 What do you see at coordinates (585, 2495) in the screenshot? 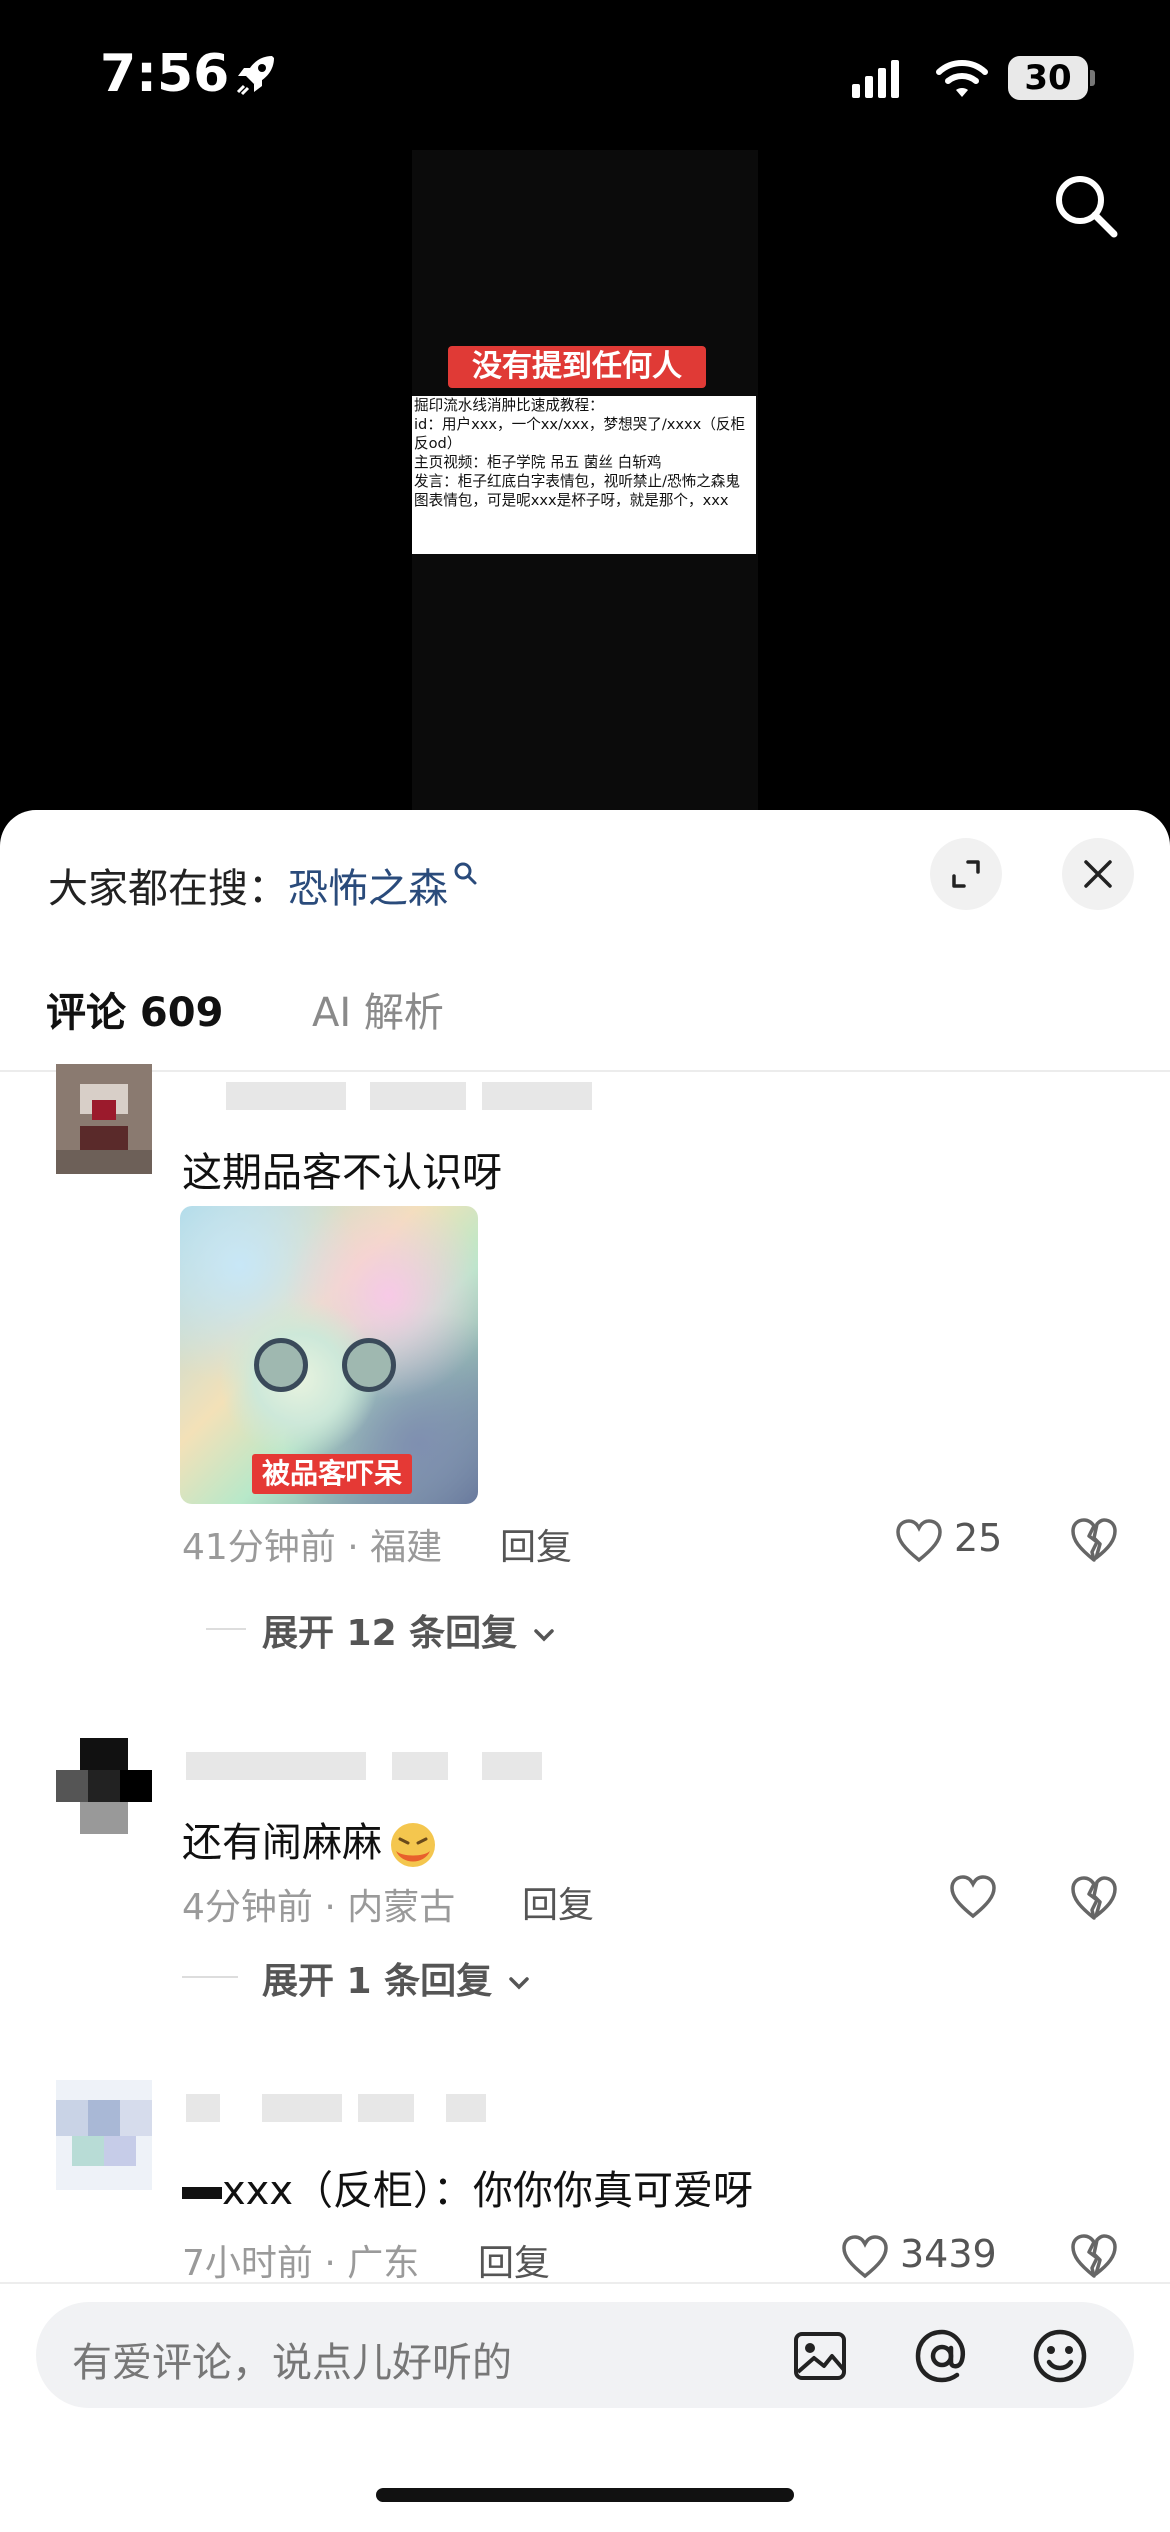
I see `home-indicator` at bounding box center [585, 2495].